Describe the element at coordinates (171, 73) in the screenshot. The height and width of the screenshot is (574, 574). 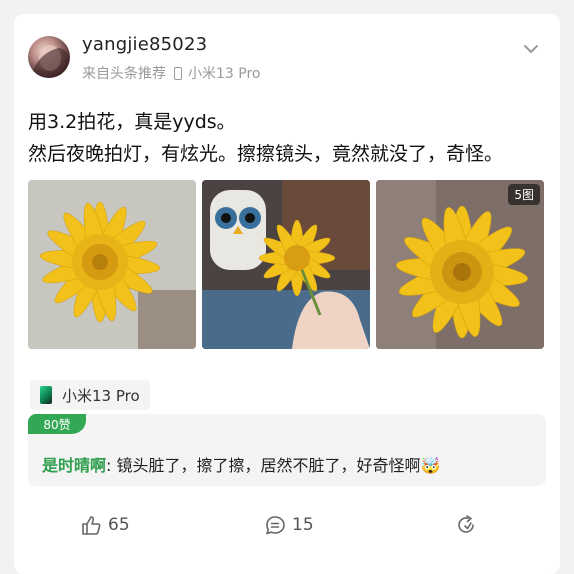
I see `source-line: 来自头条推荐 小米13 Pro` at that location.